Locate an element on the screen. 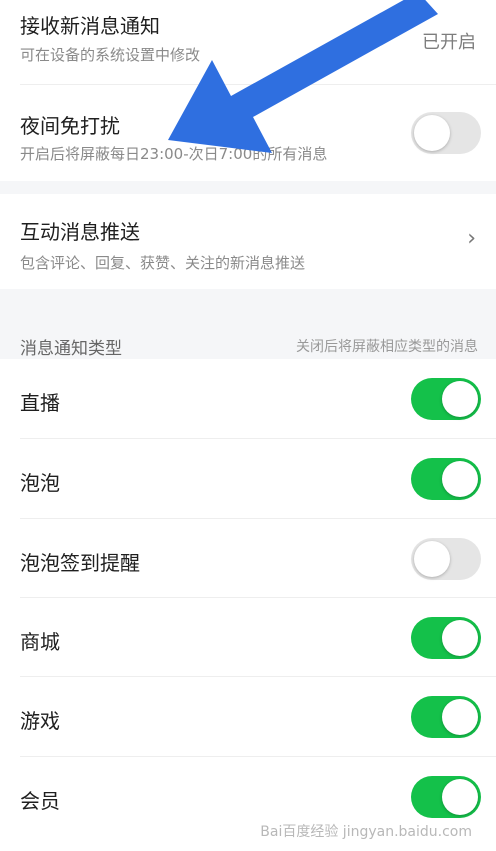  live-toggle is located at coordinates (446, 399).